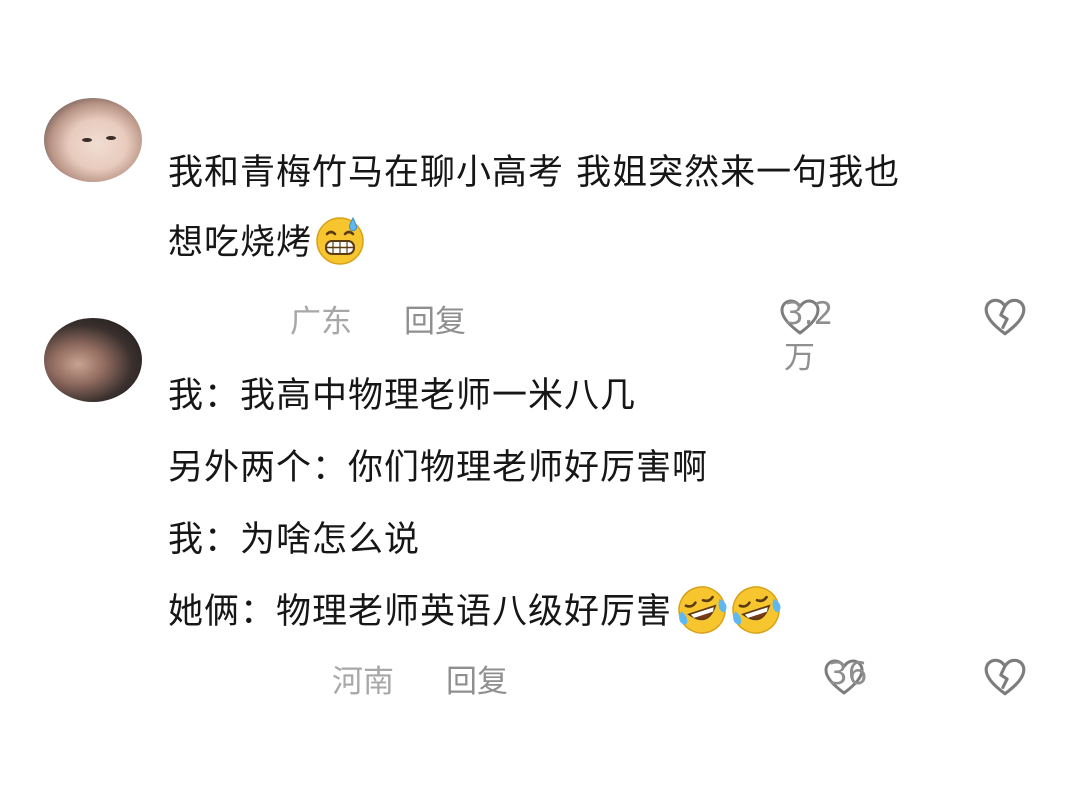 This screenshot has width=1080, height=811. What do you see at coordinates (402, 396) in the screenshot?
I see `comment-line: 我：我高中物理老师一米八几` at bounding box center [402, 396].